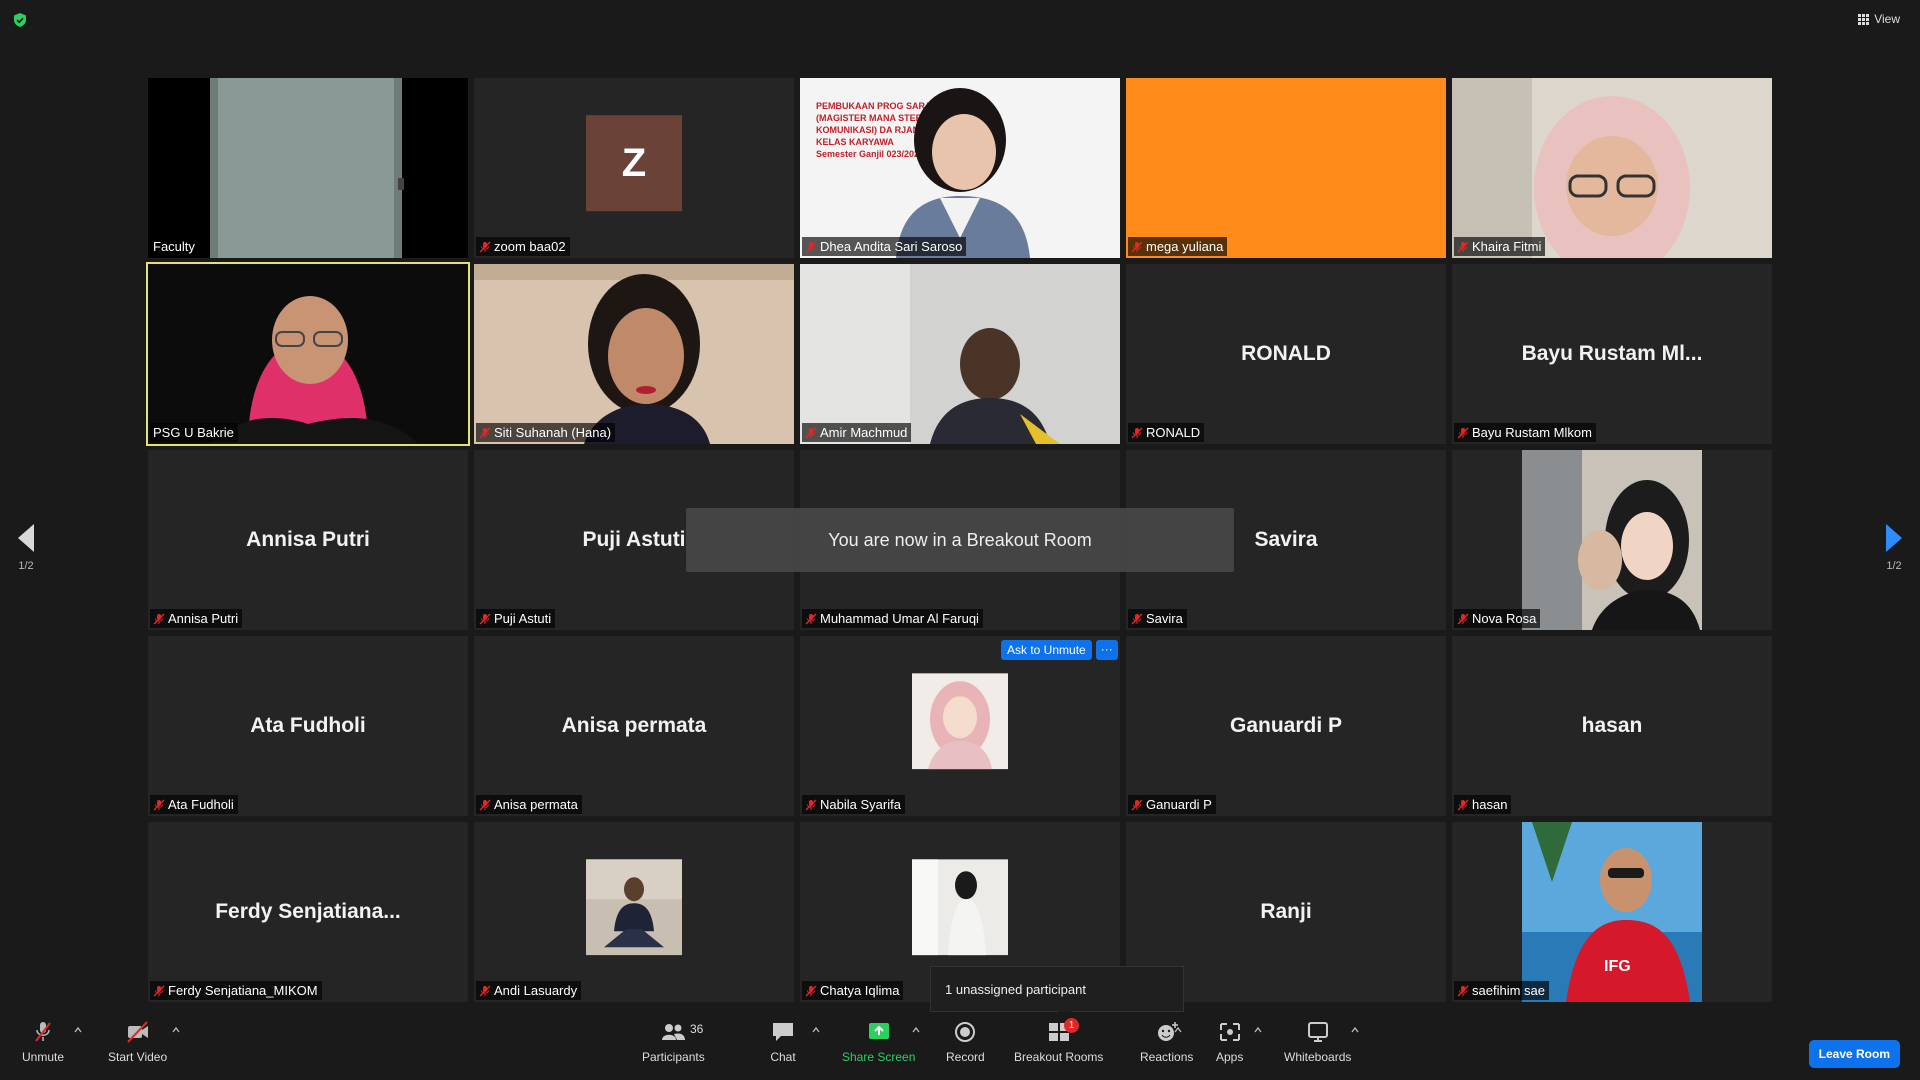 This screenshot has height=1080, width=1920. I want to click on participant-tile: Z zoom baa02, so click(634, 168).